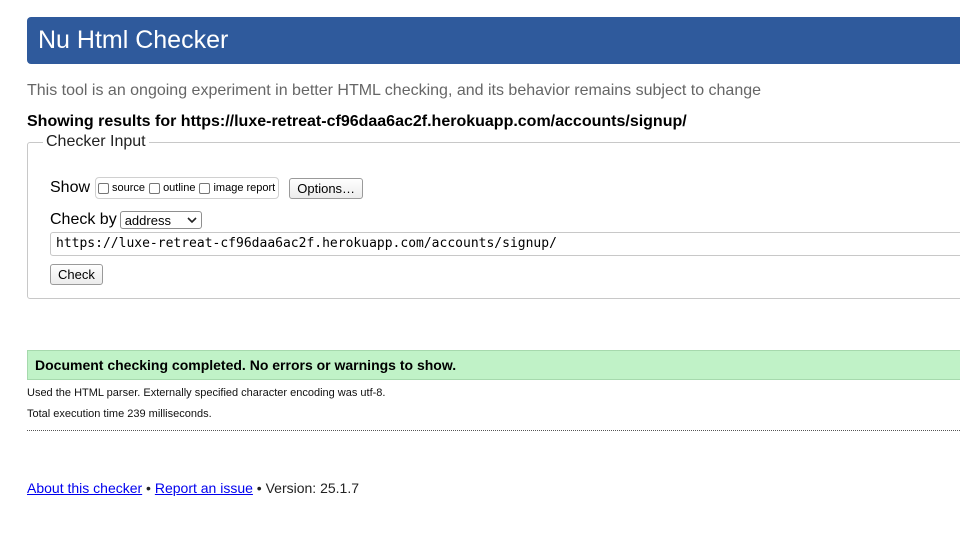 This screenshot has height=538, width=960. I want to click on source-checkbox-label: source, so click(129, 188).